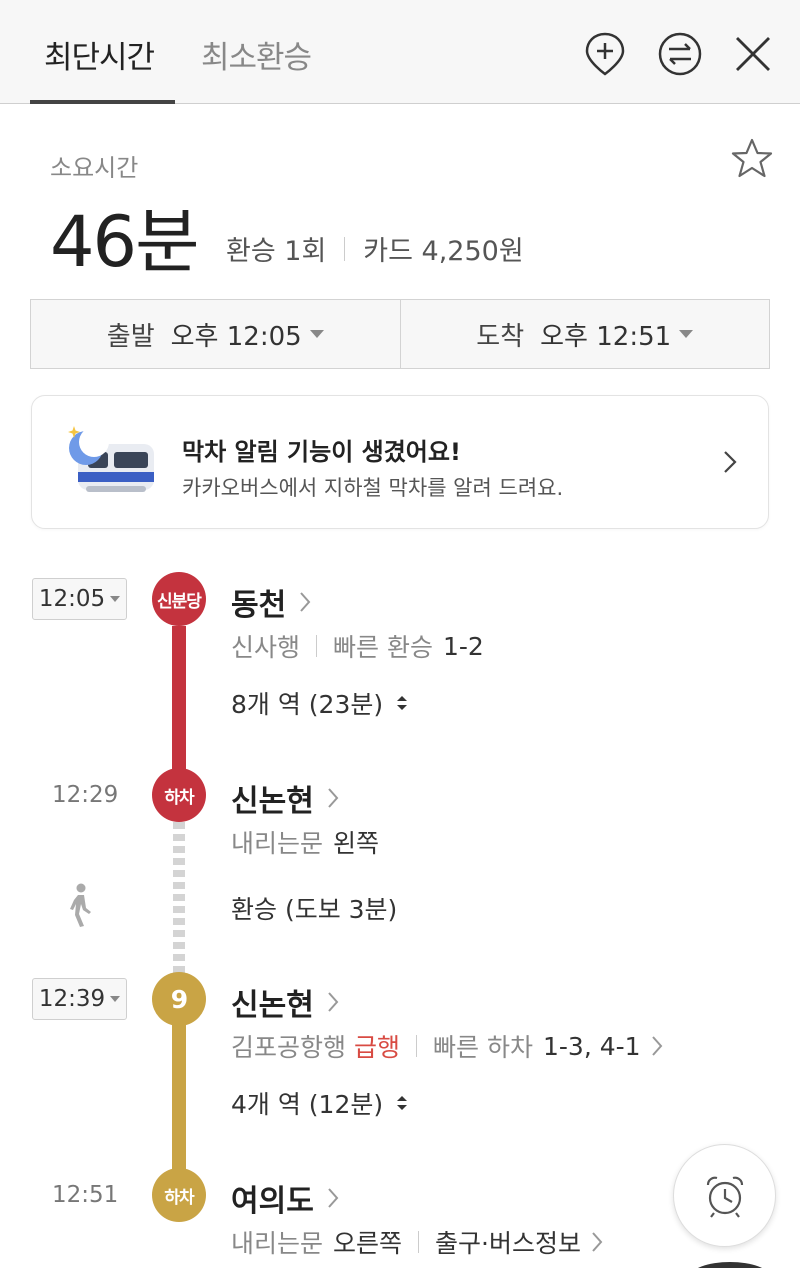  I want to click on arrive-time-select: 도착 오후 12:51, so click(584, 334).